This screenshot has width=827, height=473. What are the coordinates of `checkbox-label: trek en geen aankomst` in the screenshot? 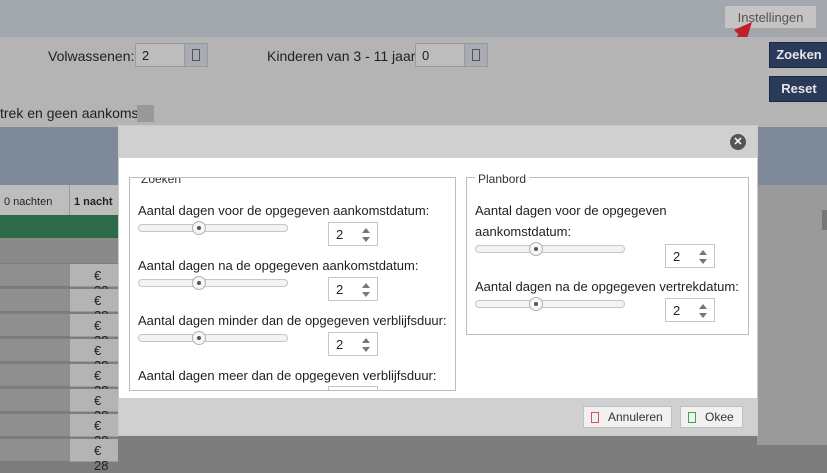 It's located at (71, 113).